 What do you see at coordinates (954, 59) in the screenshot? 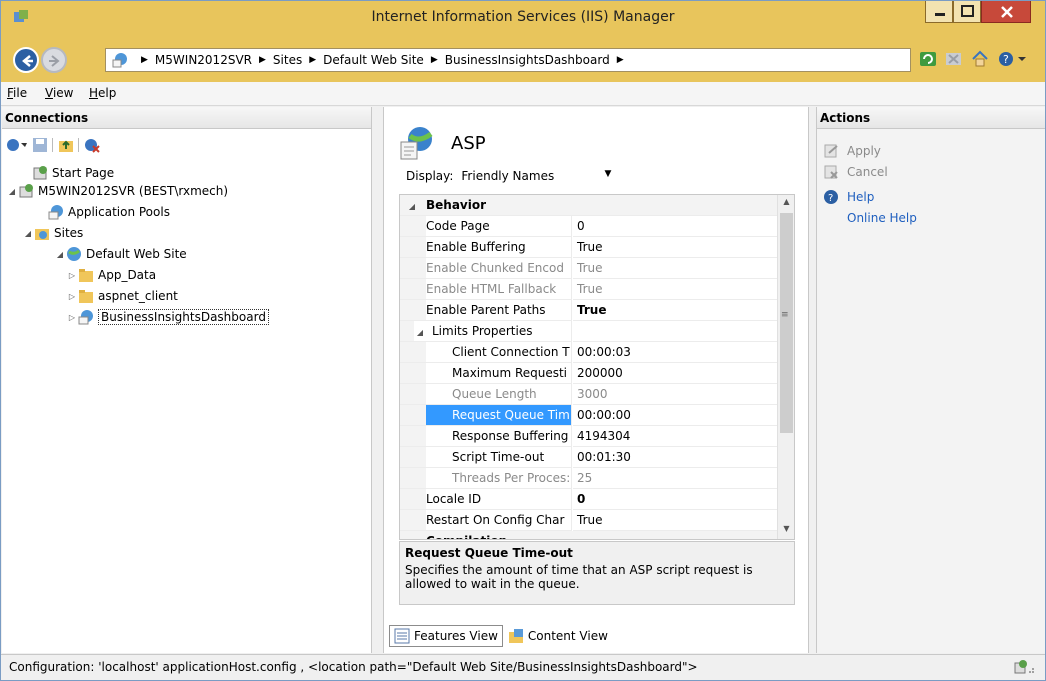
I see `stop-icon` at bounding box center [954, 59].